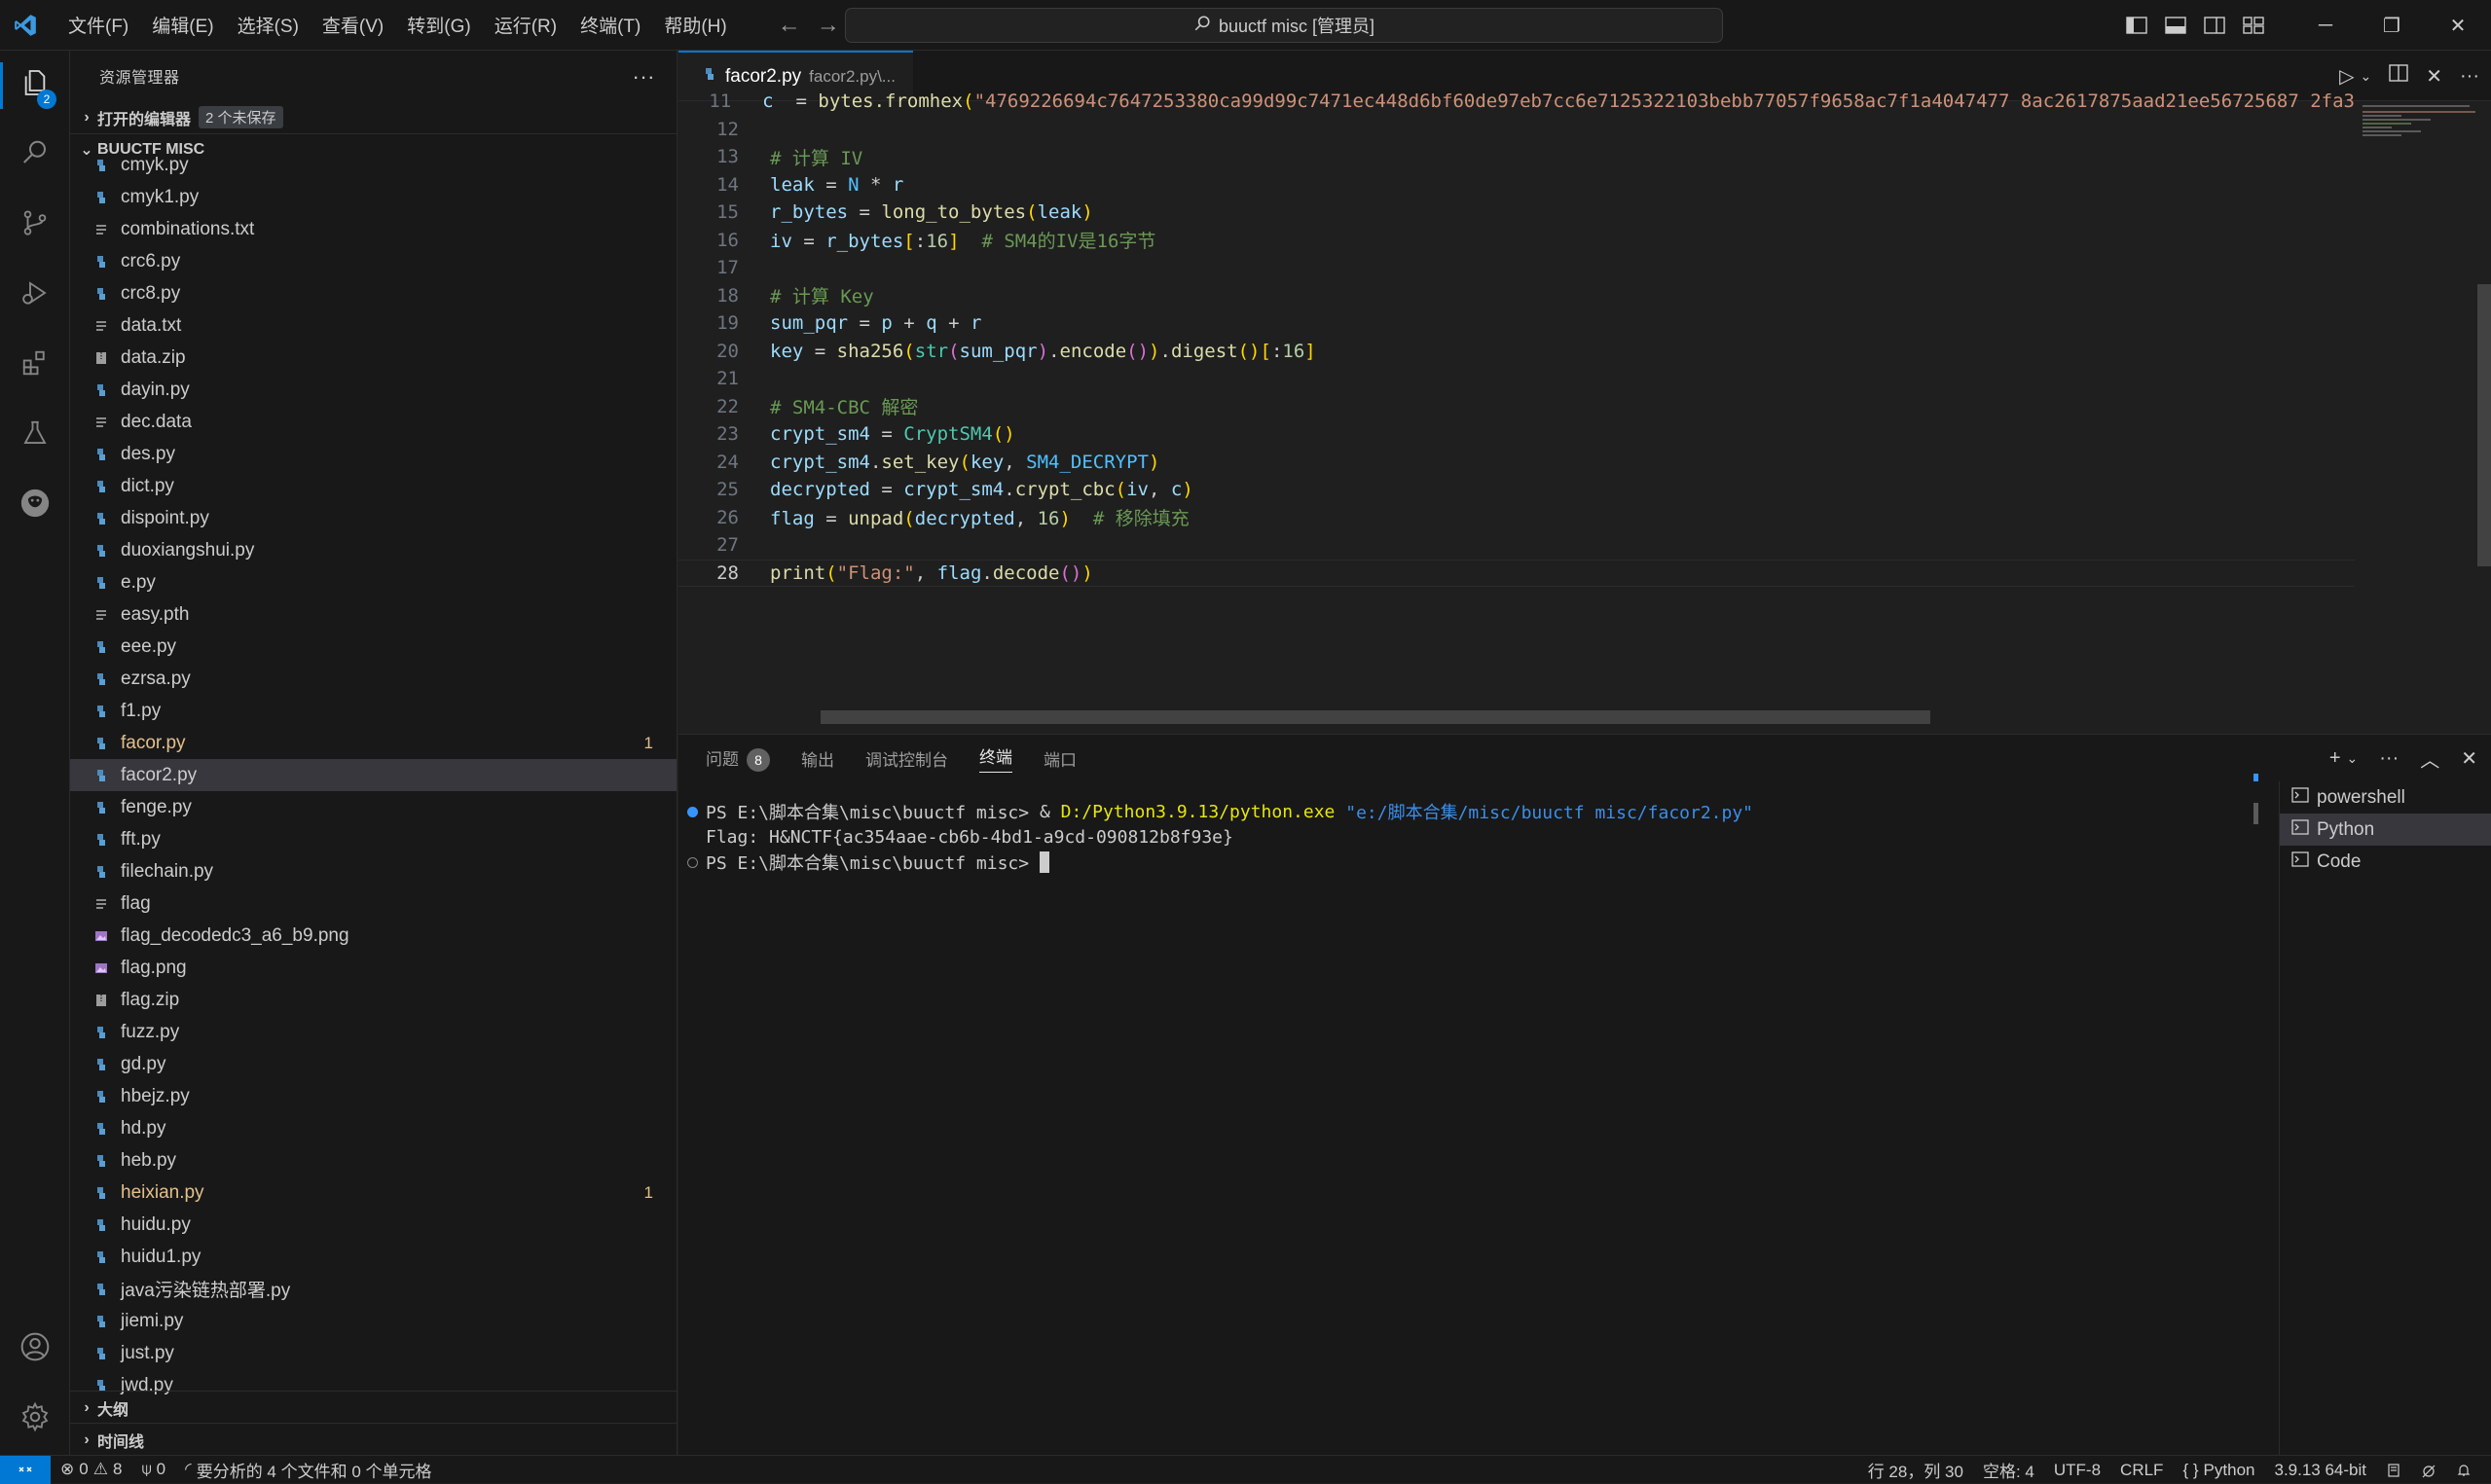  I want to click on menu-file: 文件(F), so click(98, 25).